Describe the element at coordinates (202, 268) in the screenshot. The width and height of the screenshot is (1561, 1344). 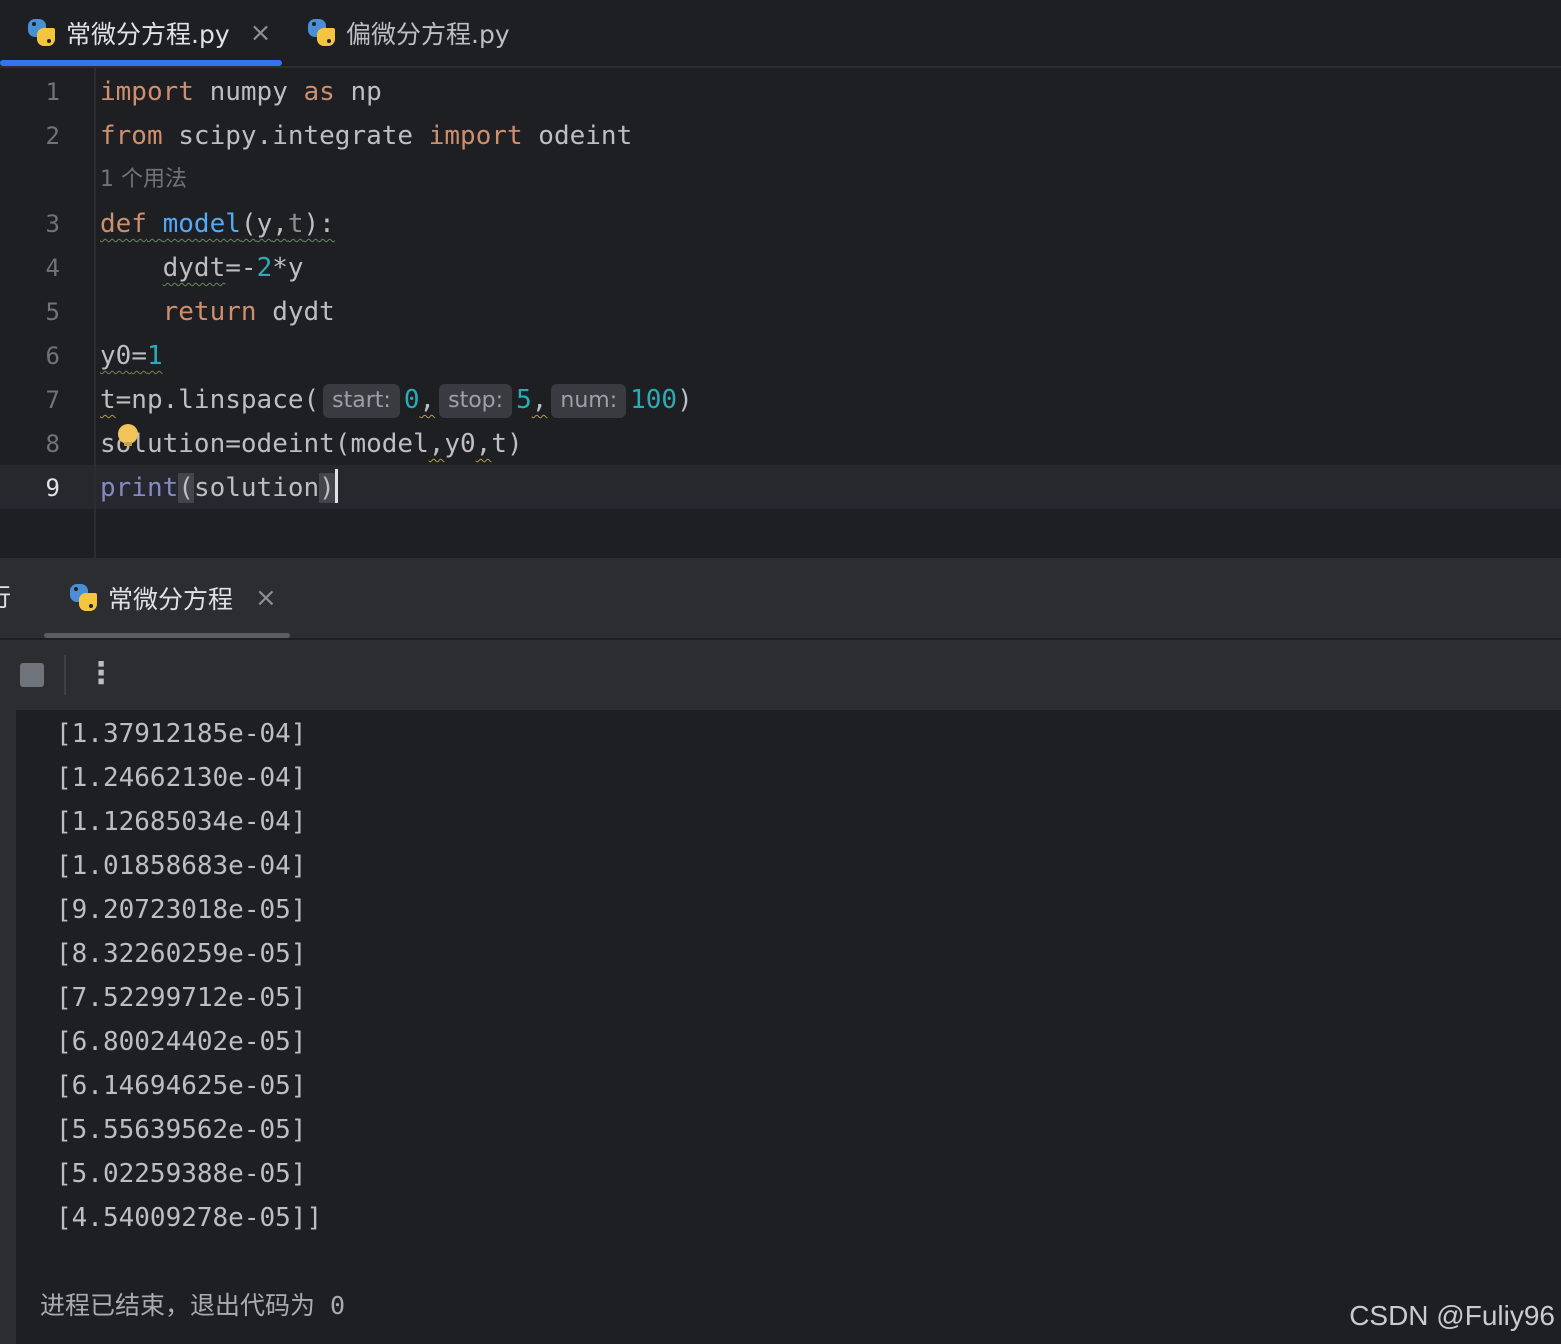
I see `code-text: dydt=-2*y` at that location.